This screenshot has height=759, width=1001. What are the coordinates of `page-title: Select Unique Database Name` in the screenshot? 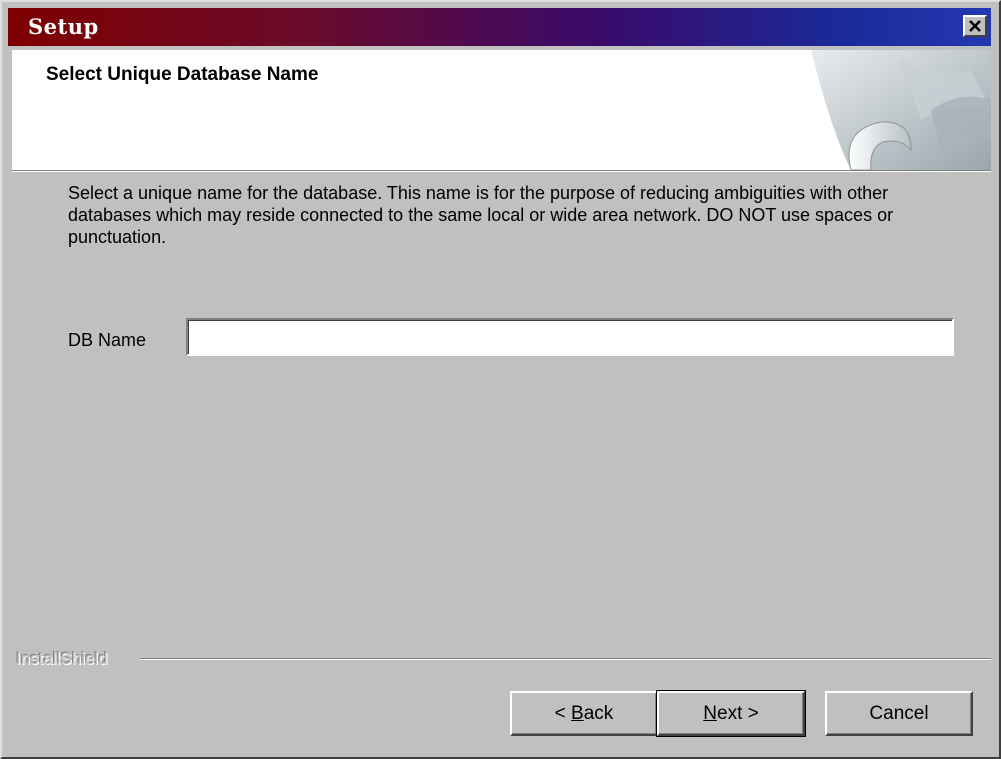 It's located at (182, 74).